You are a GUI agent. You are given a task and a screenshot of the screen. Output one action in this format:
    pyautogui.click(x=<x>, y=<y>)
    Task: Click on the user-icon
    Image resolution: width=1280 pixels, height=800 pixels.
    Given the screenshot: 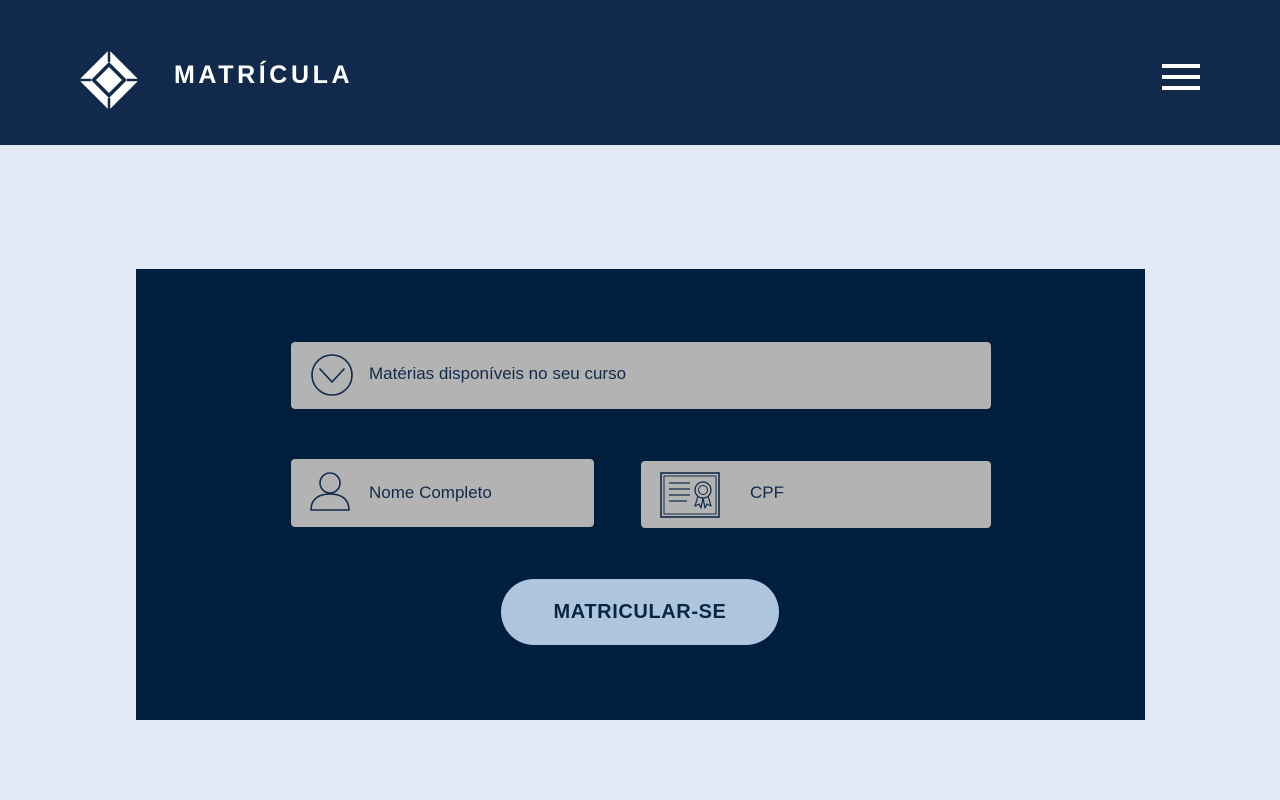 What is the action you would take?
    pyautogui.click(x=330, y=491)
    